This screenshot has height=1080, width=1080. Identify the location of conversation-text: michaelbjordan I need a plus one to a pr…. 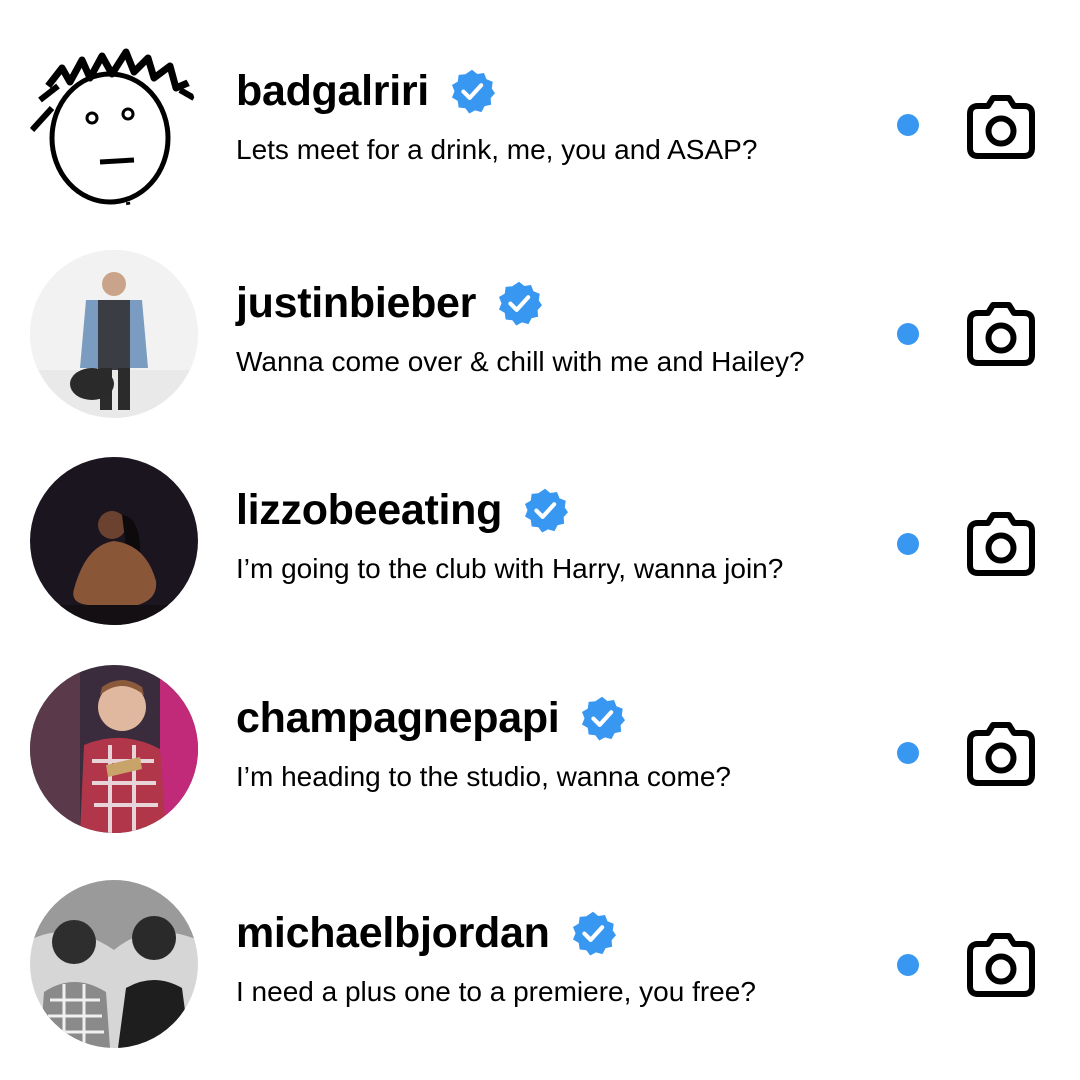
(566, 956).